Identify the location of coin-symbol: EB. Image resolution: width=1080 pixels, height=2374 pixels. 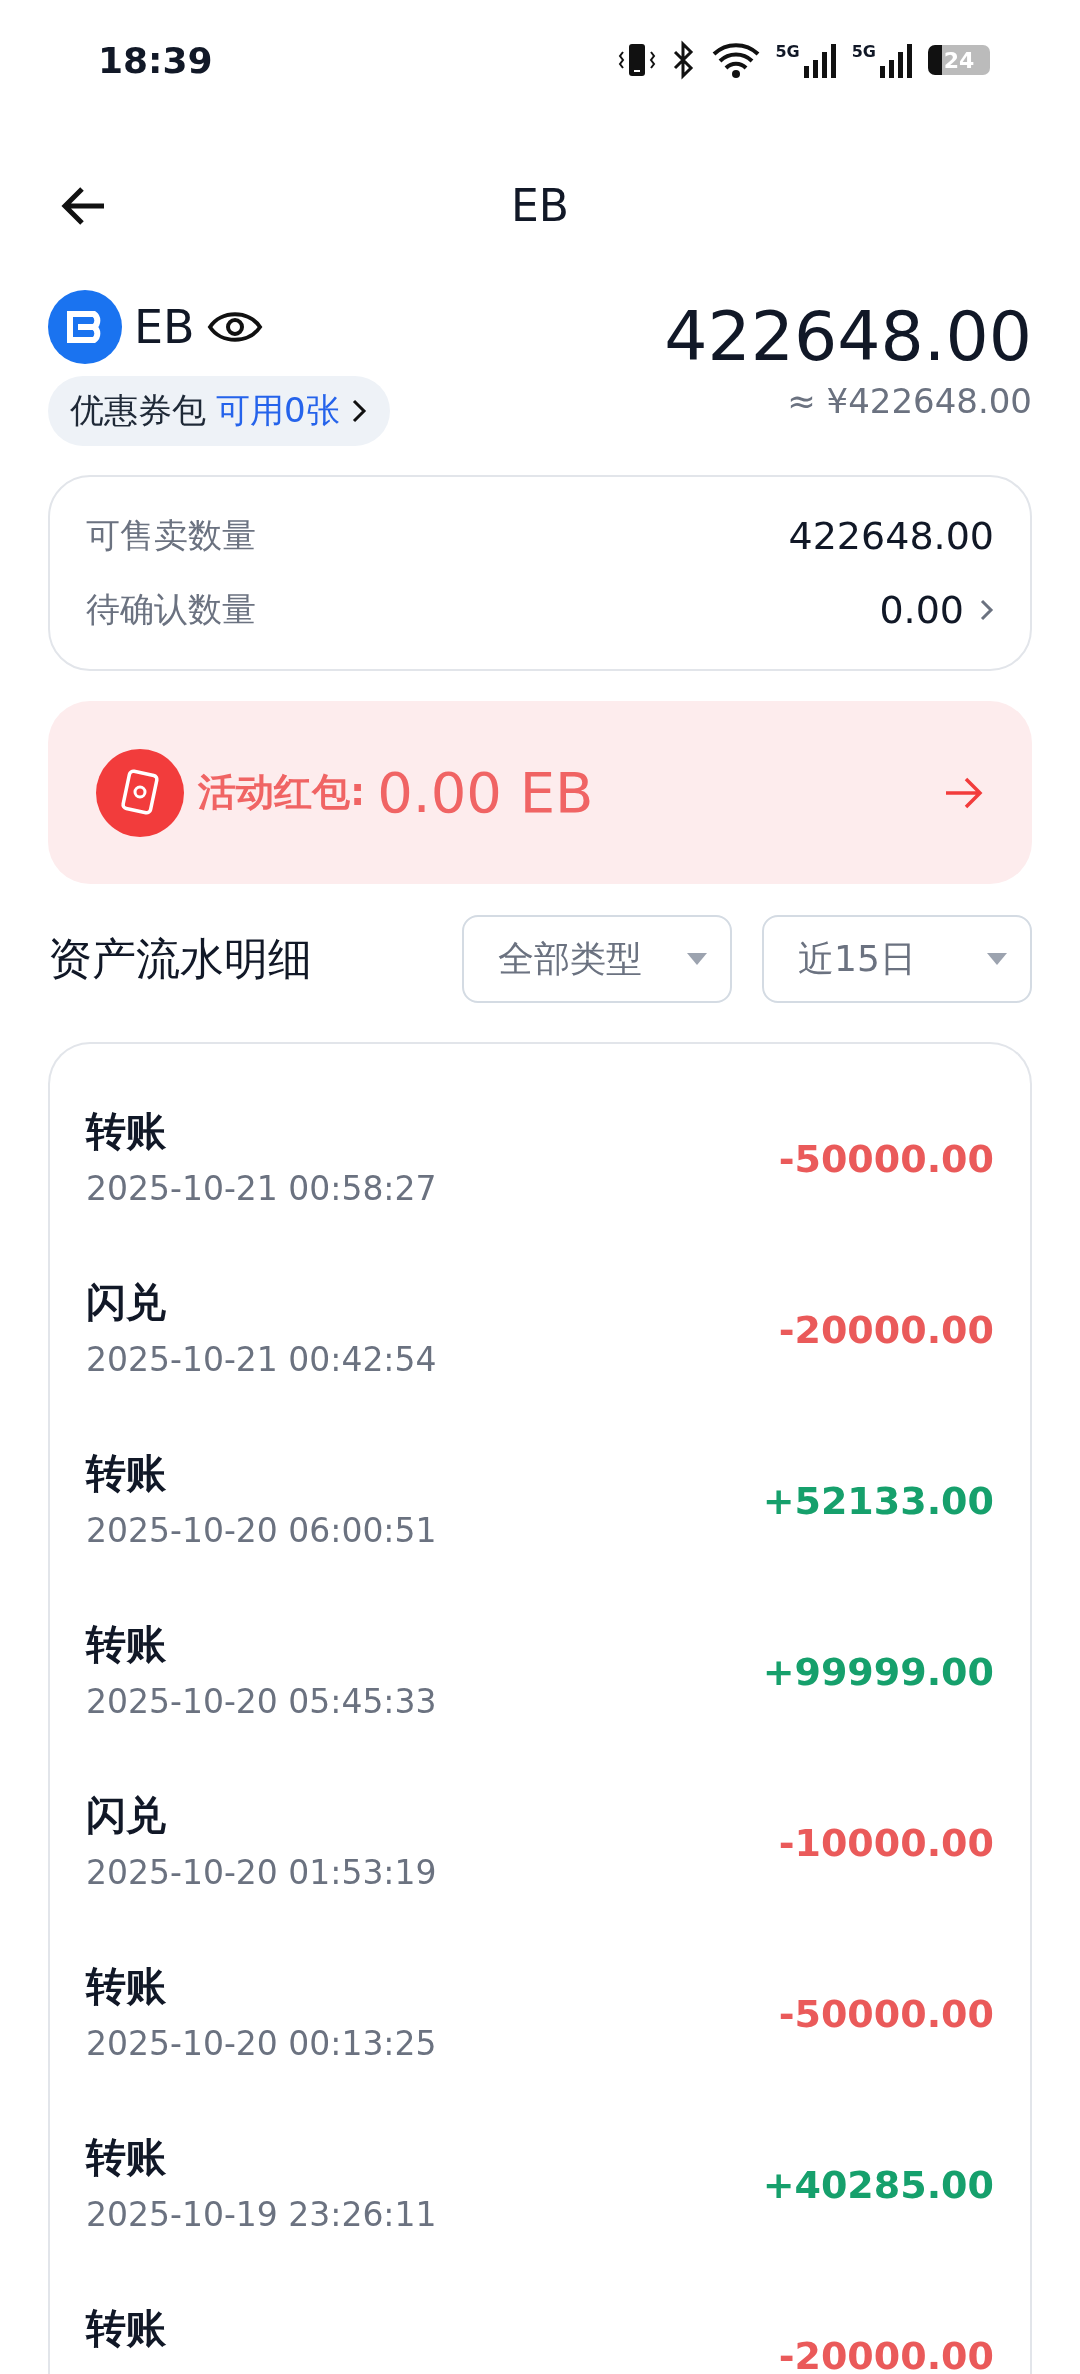
(164, 327).